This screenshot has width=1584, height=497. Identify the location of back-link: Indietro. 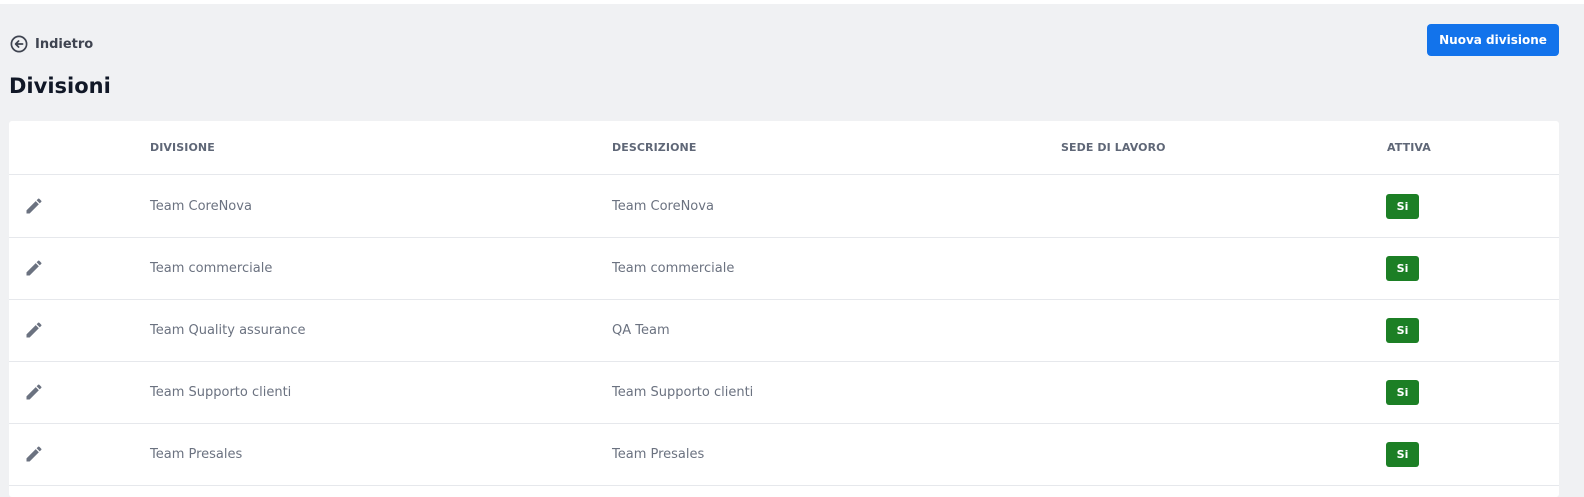
(51, 44).